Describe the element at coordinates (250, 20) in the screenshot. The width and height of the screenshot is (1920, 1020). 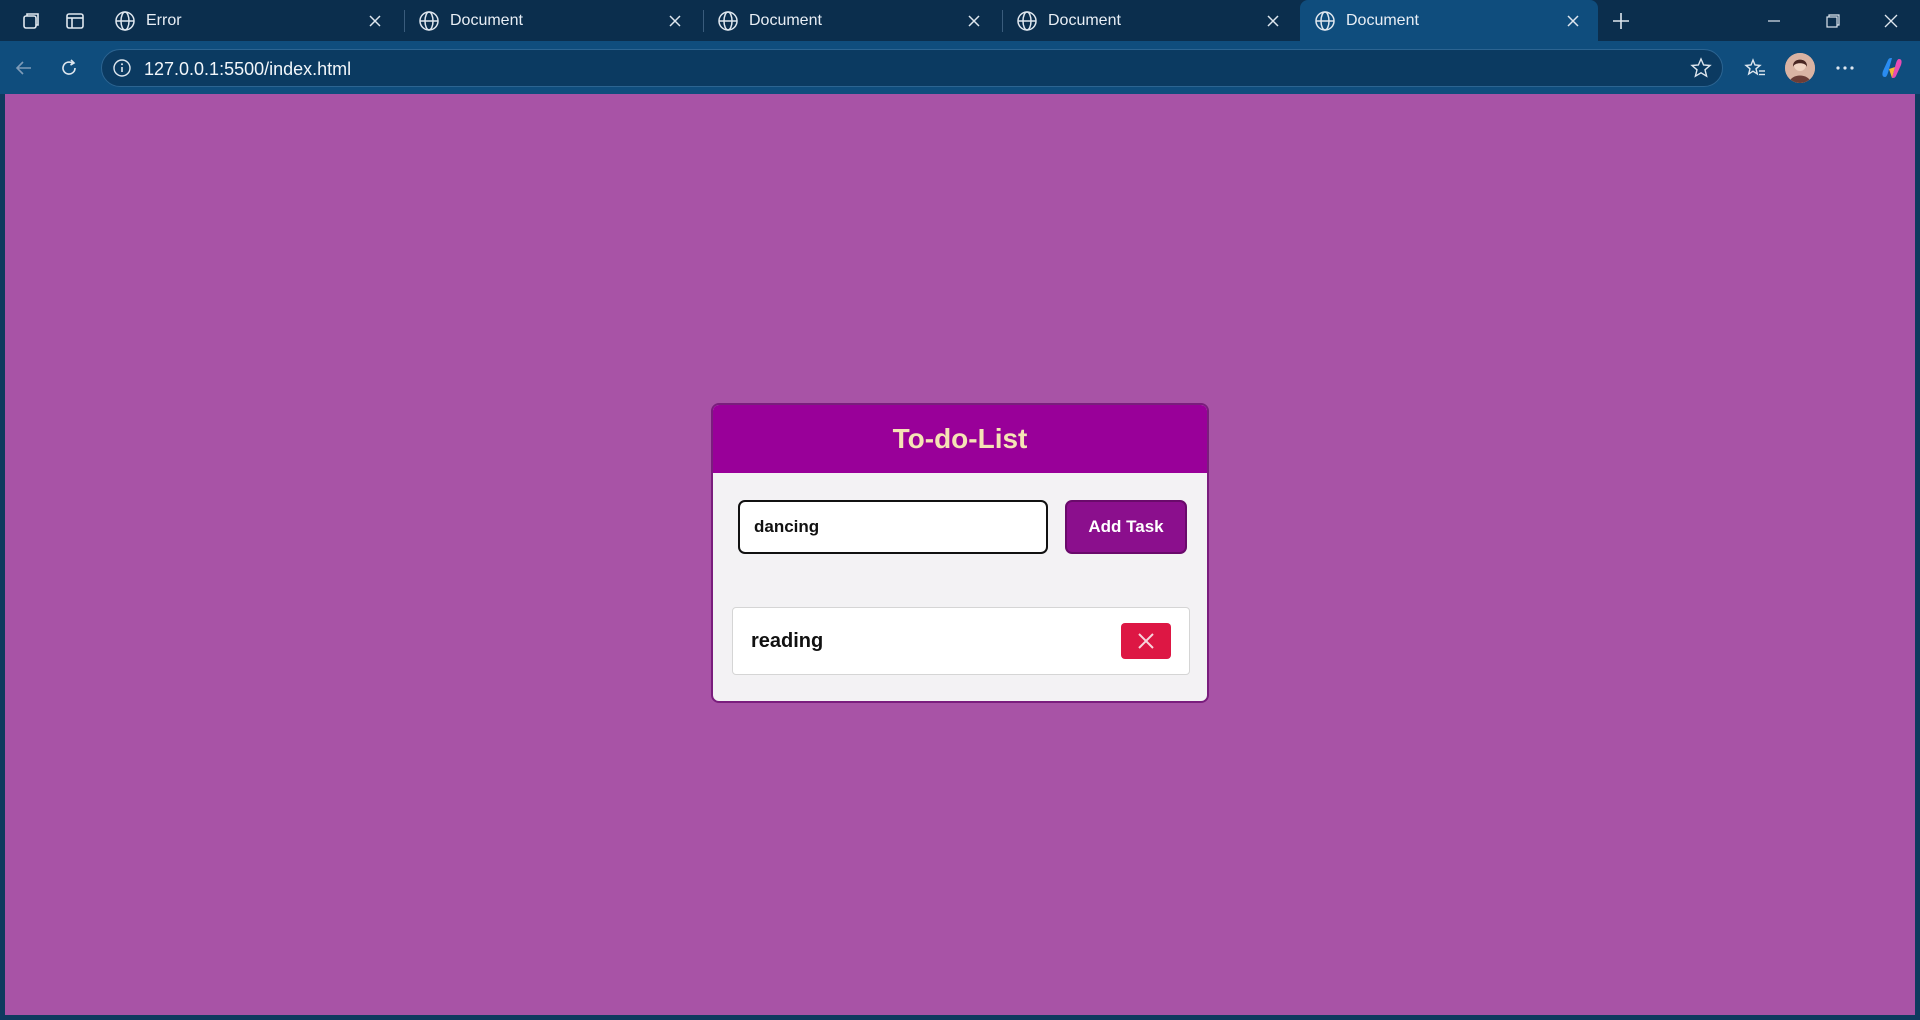
I see `tab-error: Error` at that location.